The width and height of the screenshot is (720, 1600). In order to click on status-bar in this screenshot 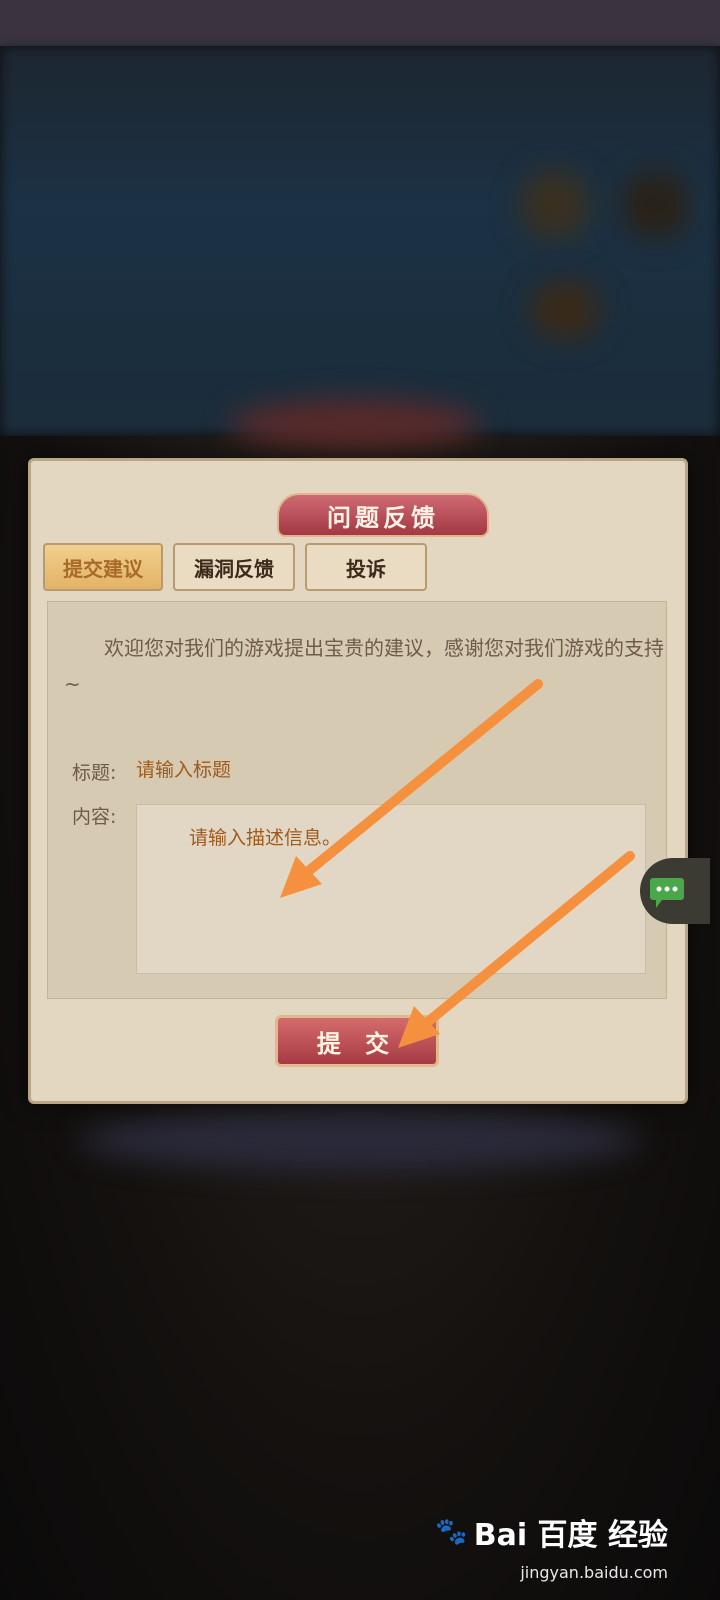, I will do `click(360, 23)`.